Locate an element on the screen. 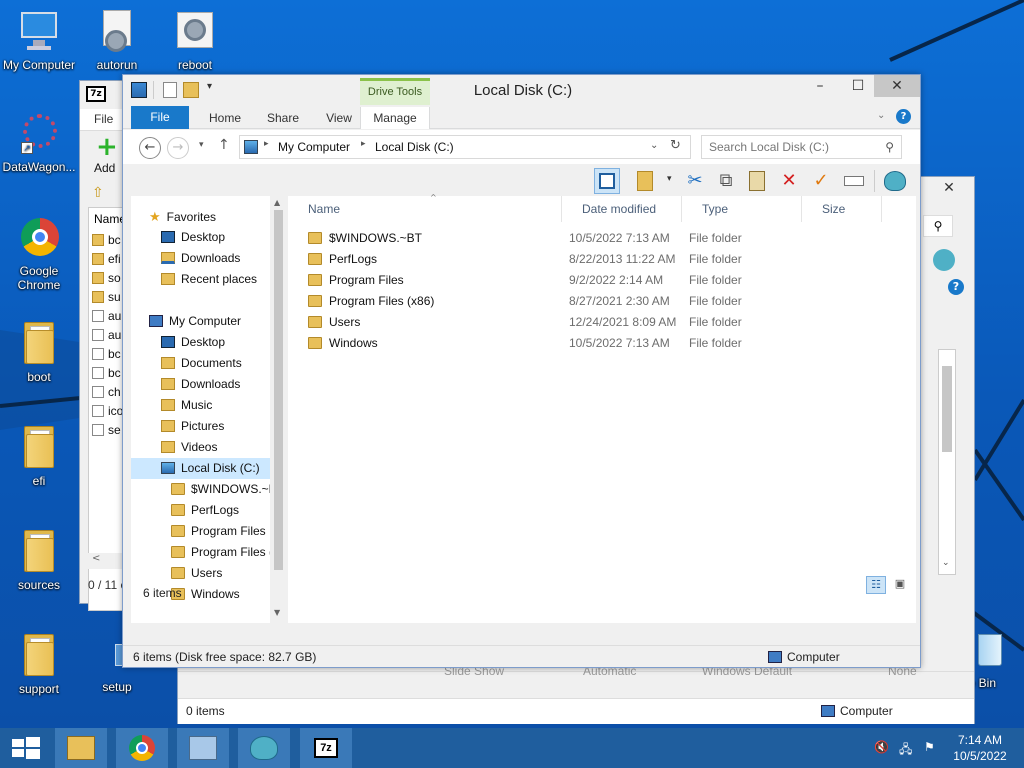  scroll-up-arrow-icon: ▲ is located at coordinates (277, 202).